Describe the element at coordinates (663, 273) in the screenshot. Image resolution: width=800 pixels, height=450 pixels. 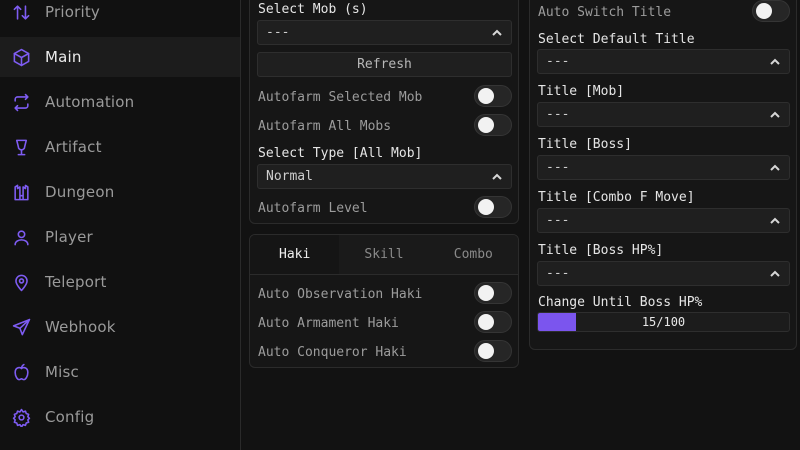
I see `title-boss-hp-dropdown: ---` at that location.